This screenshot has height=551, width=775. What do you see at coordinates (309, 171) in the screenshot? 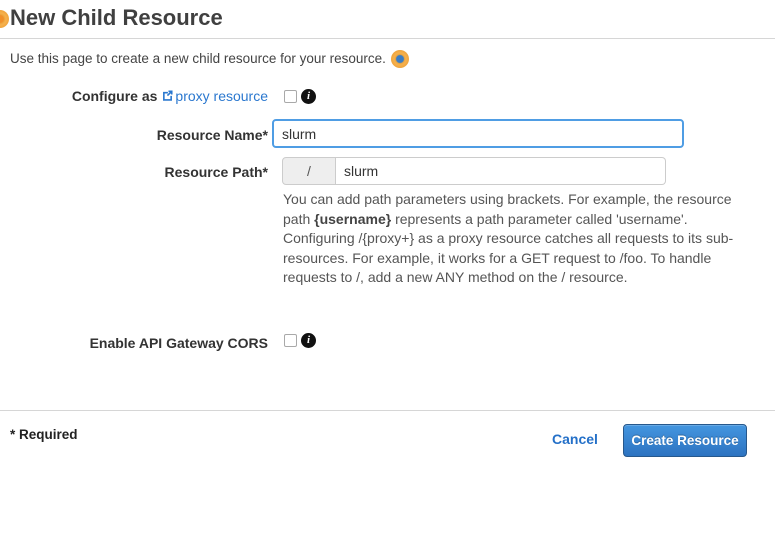
I see `path-prefix-addon: /` at bounding box center [309, 171].